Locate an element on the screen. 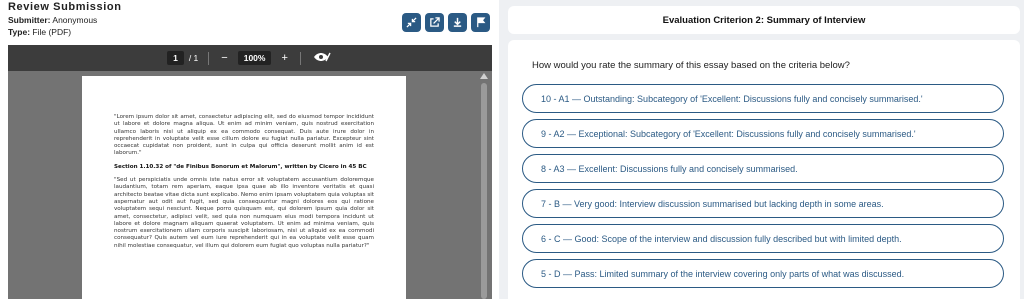 The image size is (1024, 299). page-number-input: 1 is located at coordinates (175, 58).